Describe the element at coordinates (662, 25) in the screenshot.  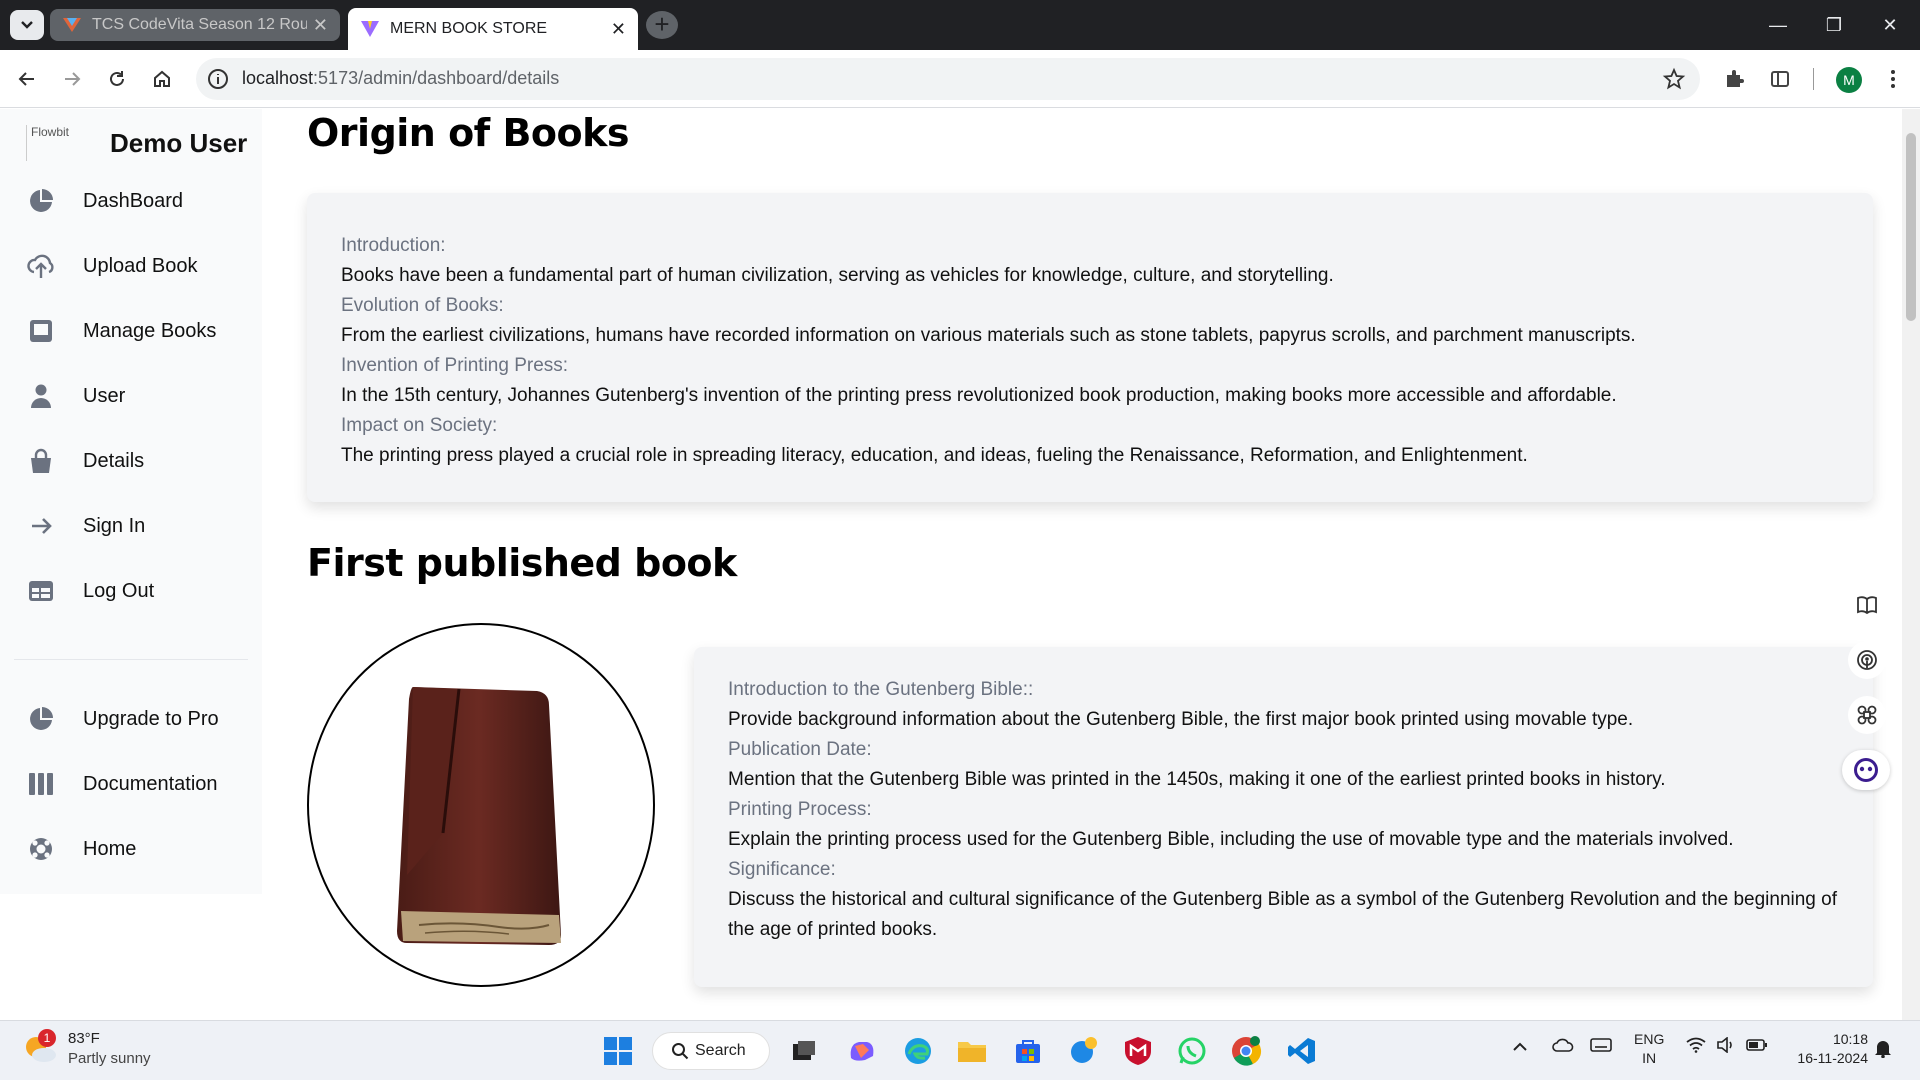
I see `new-tab-button: +` at that location.